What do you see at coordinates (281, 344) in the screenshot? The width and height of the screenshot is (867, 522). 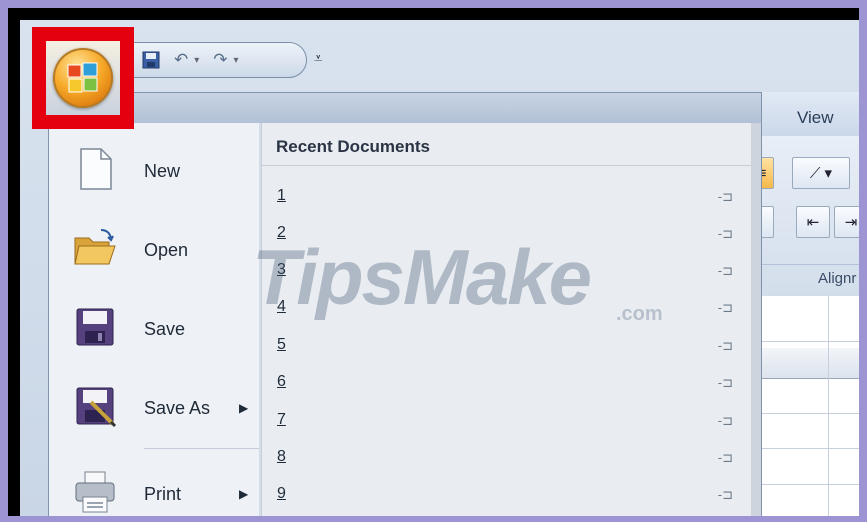 I see `recent-document-number: 5` at bounding box center [281, 344].